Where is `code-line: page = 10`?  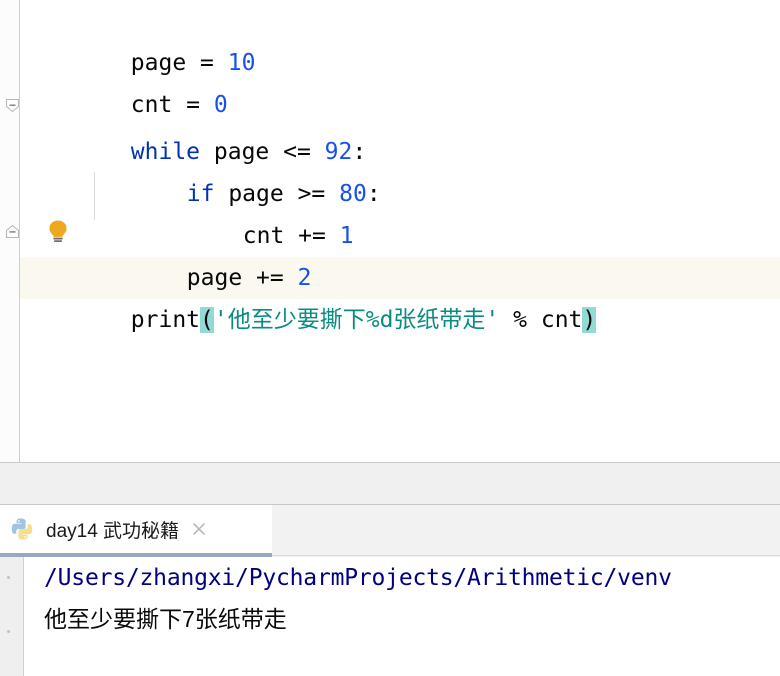
code-line: page = 10 is located at coordinates (400, 38).